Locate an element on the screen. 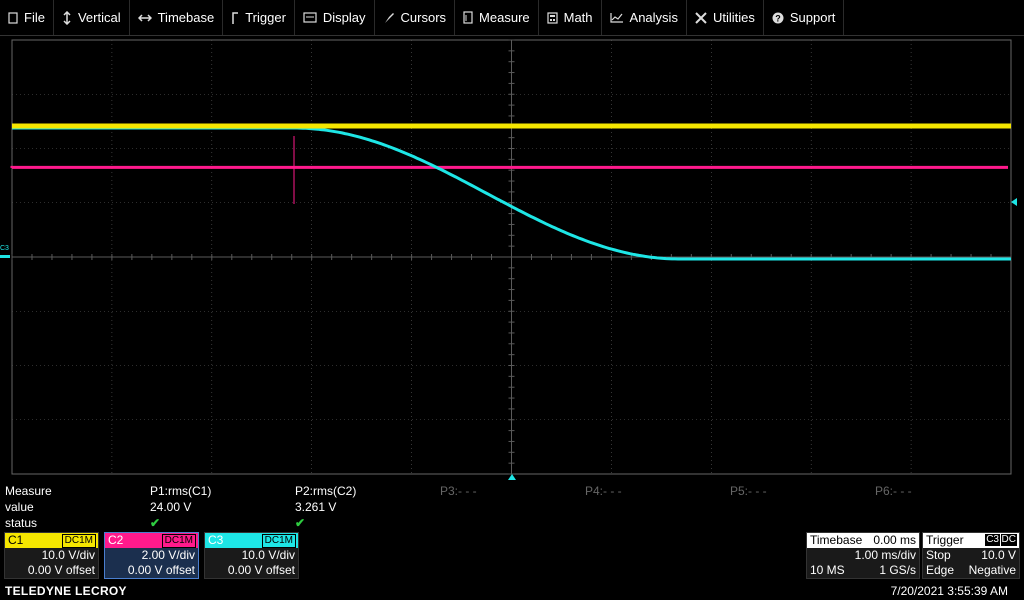 This screenshot has height=600, width=1024. menu-trigger: Trigger is located at coordinates (259, 17).